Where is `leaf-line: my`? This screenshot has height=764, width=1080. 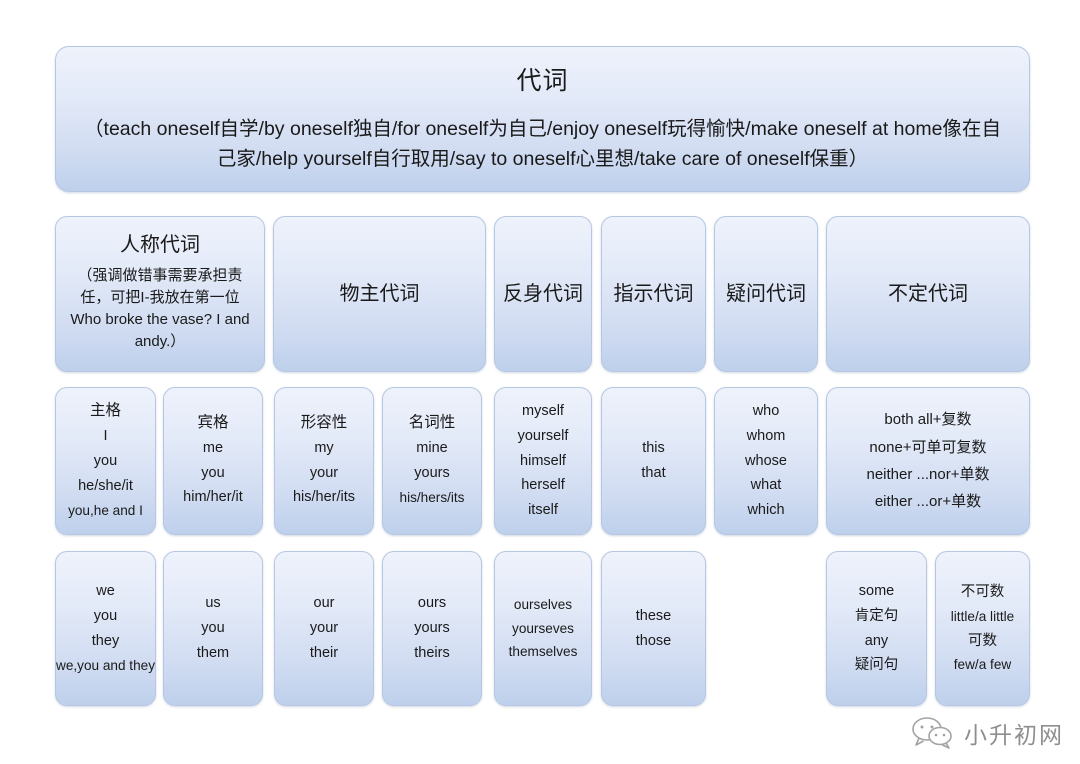 leaf-line: my is located at coordinates (324, 447).